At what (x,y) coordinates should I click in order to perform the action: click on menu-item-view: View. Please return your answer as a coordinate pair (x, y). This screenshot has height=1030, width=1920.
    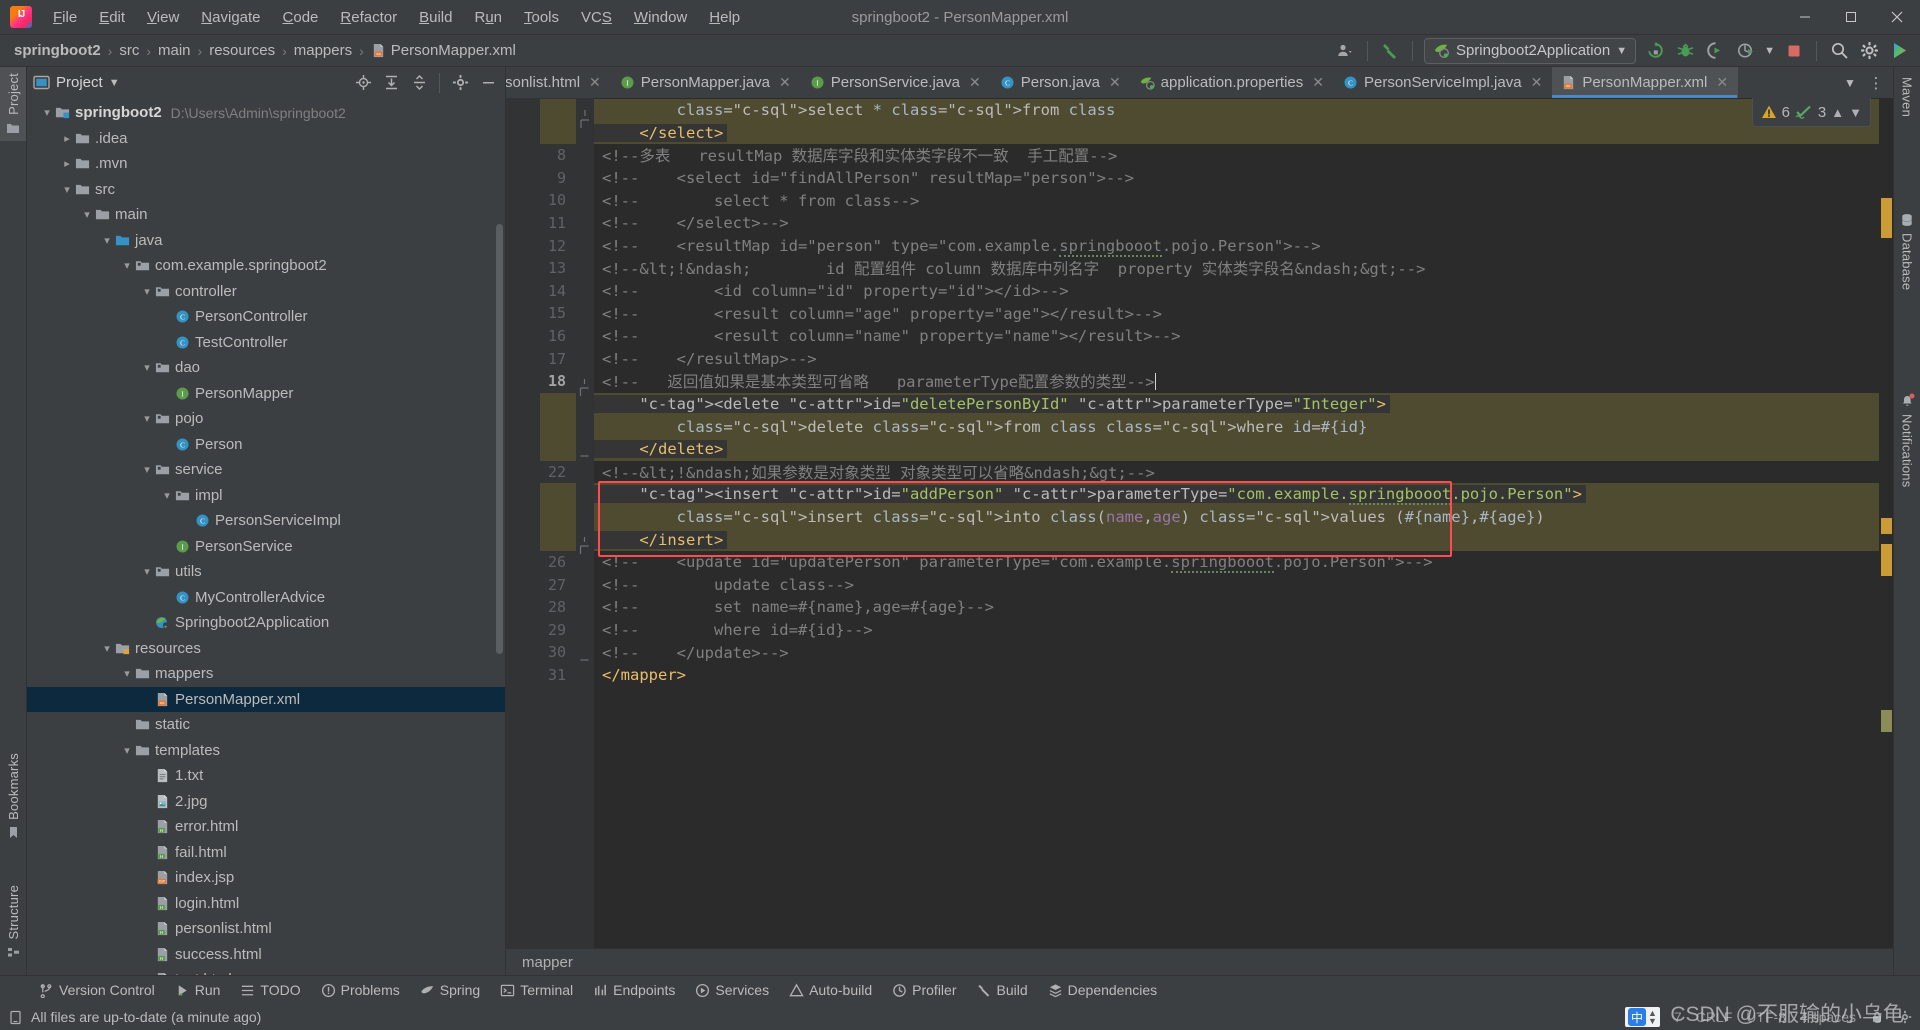
    Looking at the image, I should click on (163, 17).